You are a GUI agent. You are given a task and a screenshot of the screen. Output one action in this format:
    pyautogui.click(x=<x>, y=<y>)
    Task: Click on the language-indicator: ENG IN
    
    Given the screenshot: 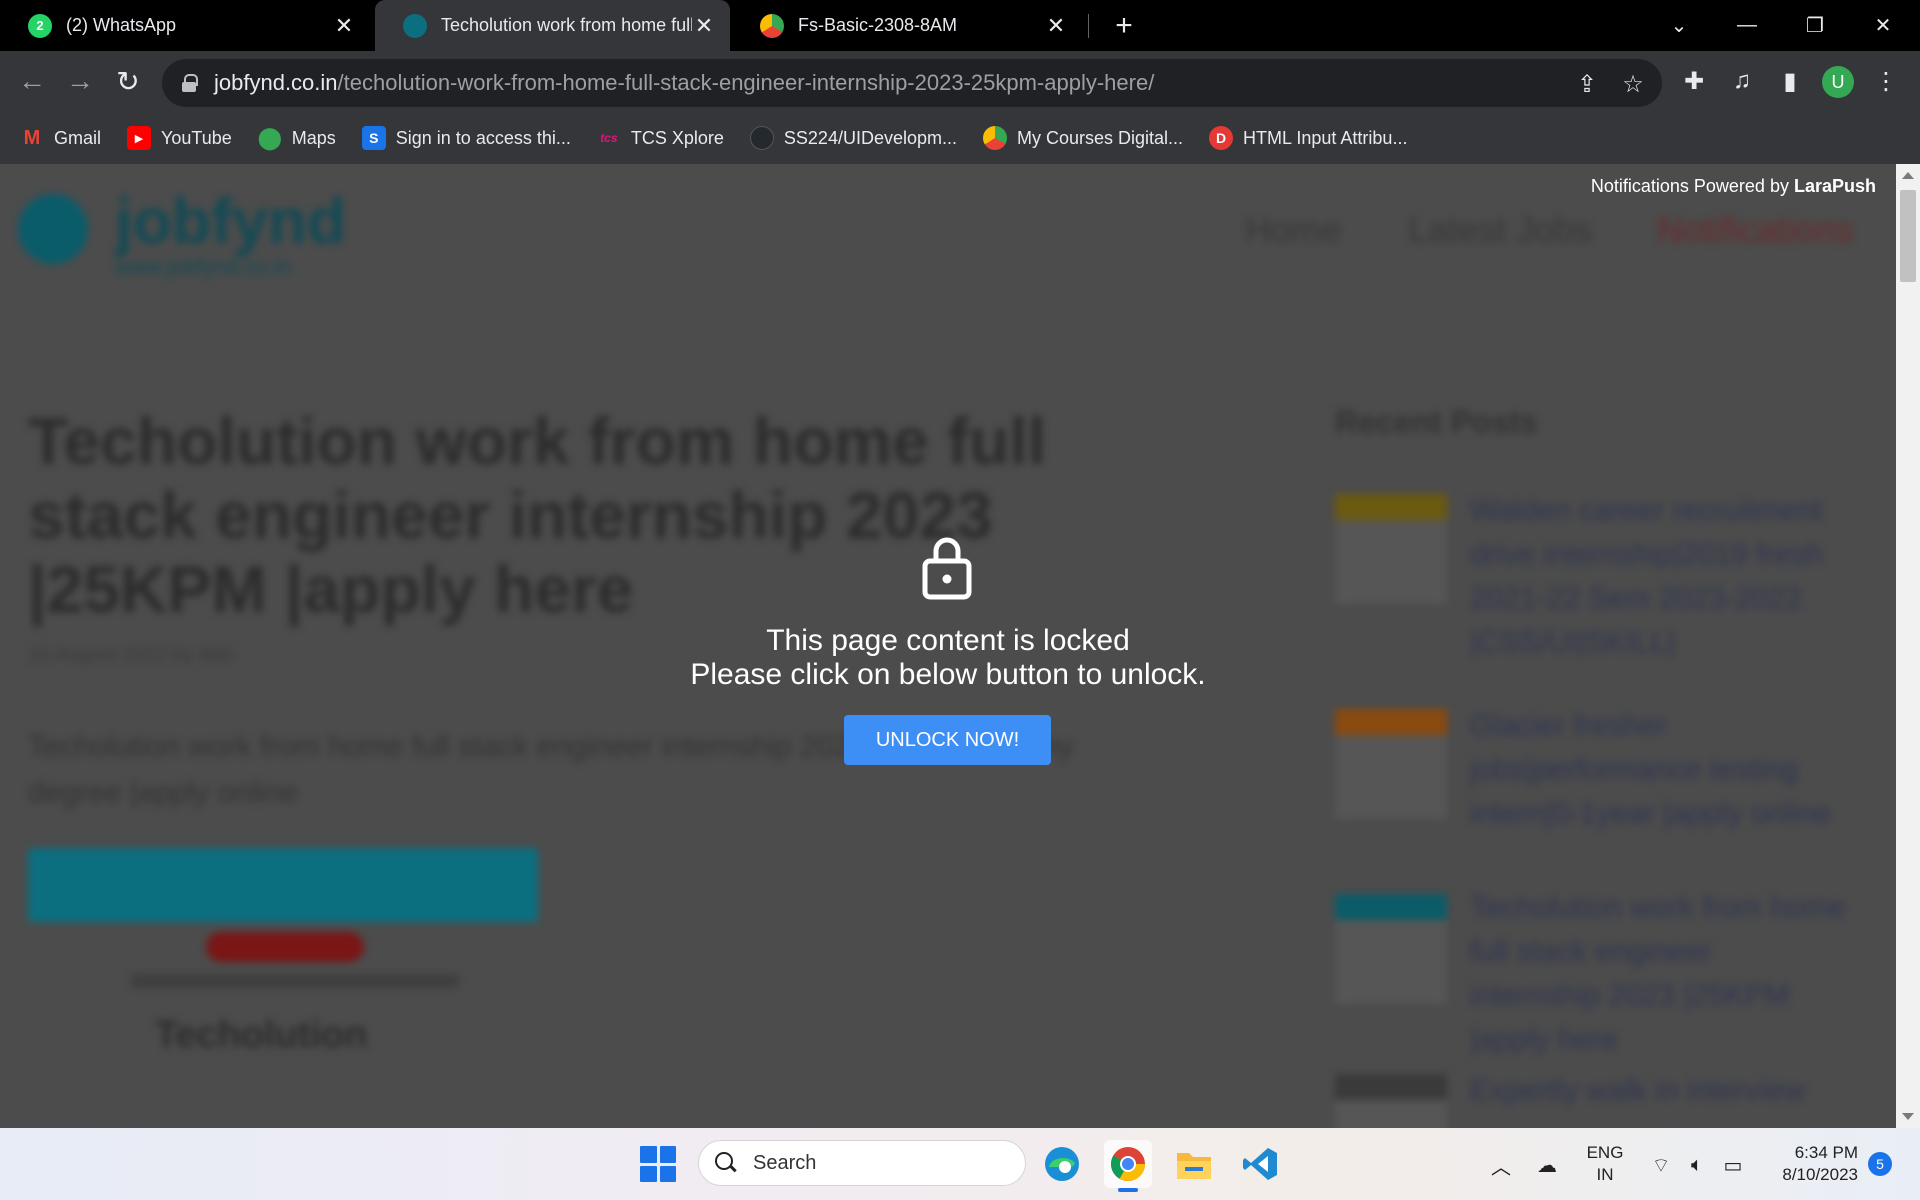 What is the action you would take?
    pyautogui.click(x=1605, y=1164)
    